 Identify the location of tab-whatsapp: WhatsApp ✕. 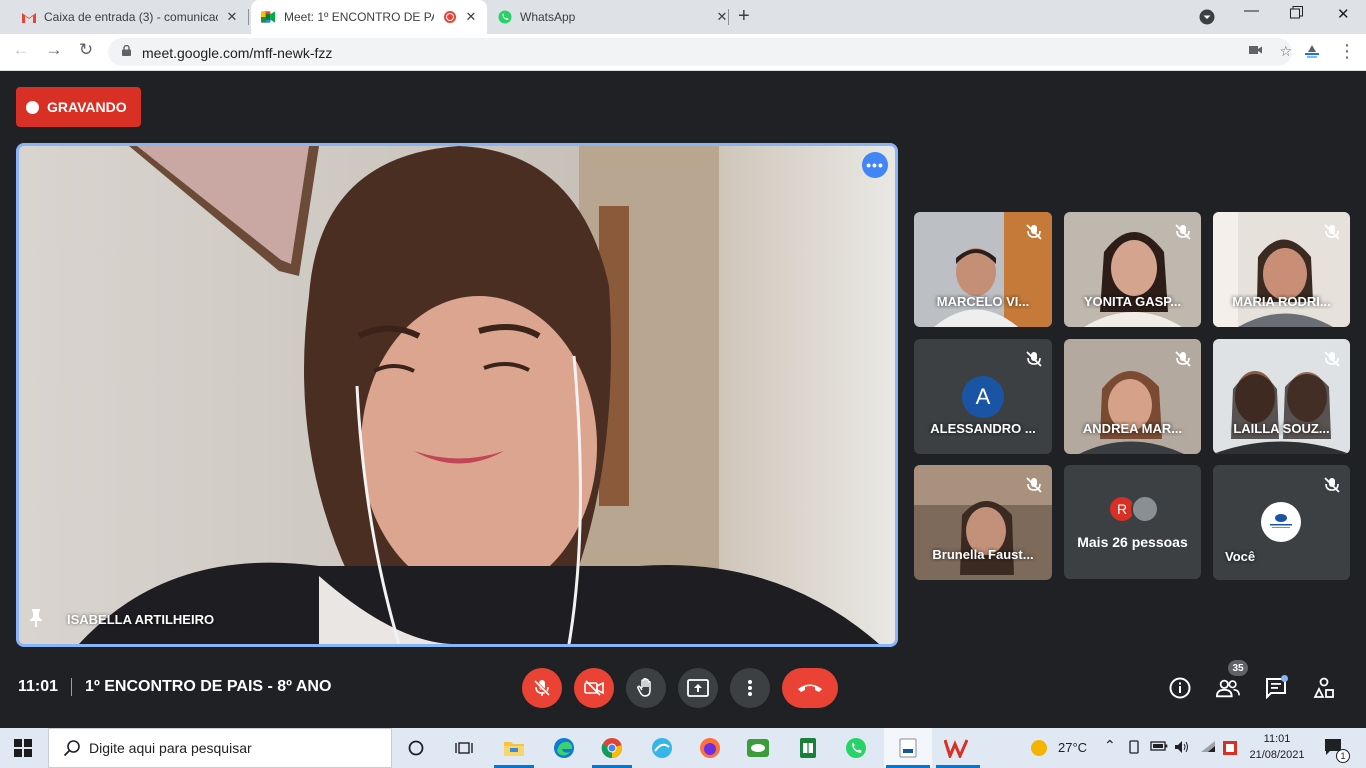
(612, 17).